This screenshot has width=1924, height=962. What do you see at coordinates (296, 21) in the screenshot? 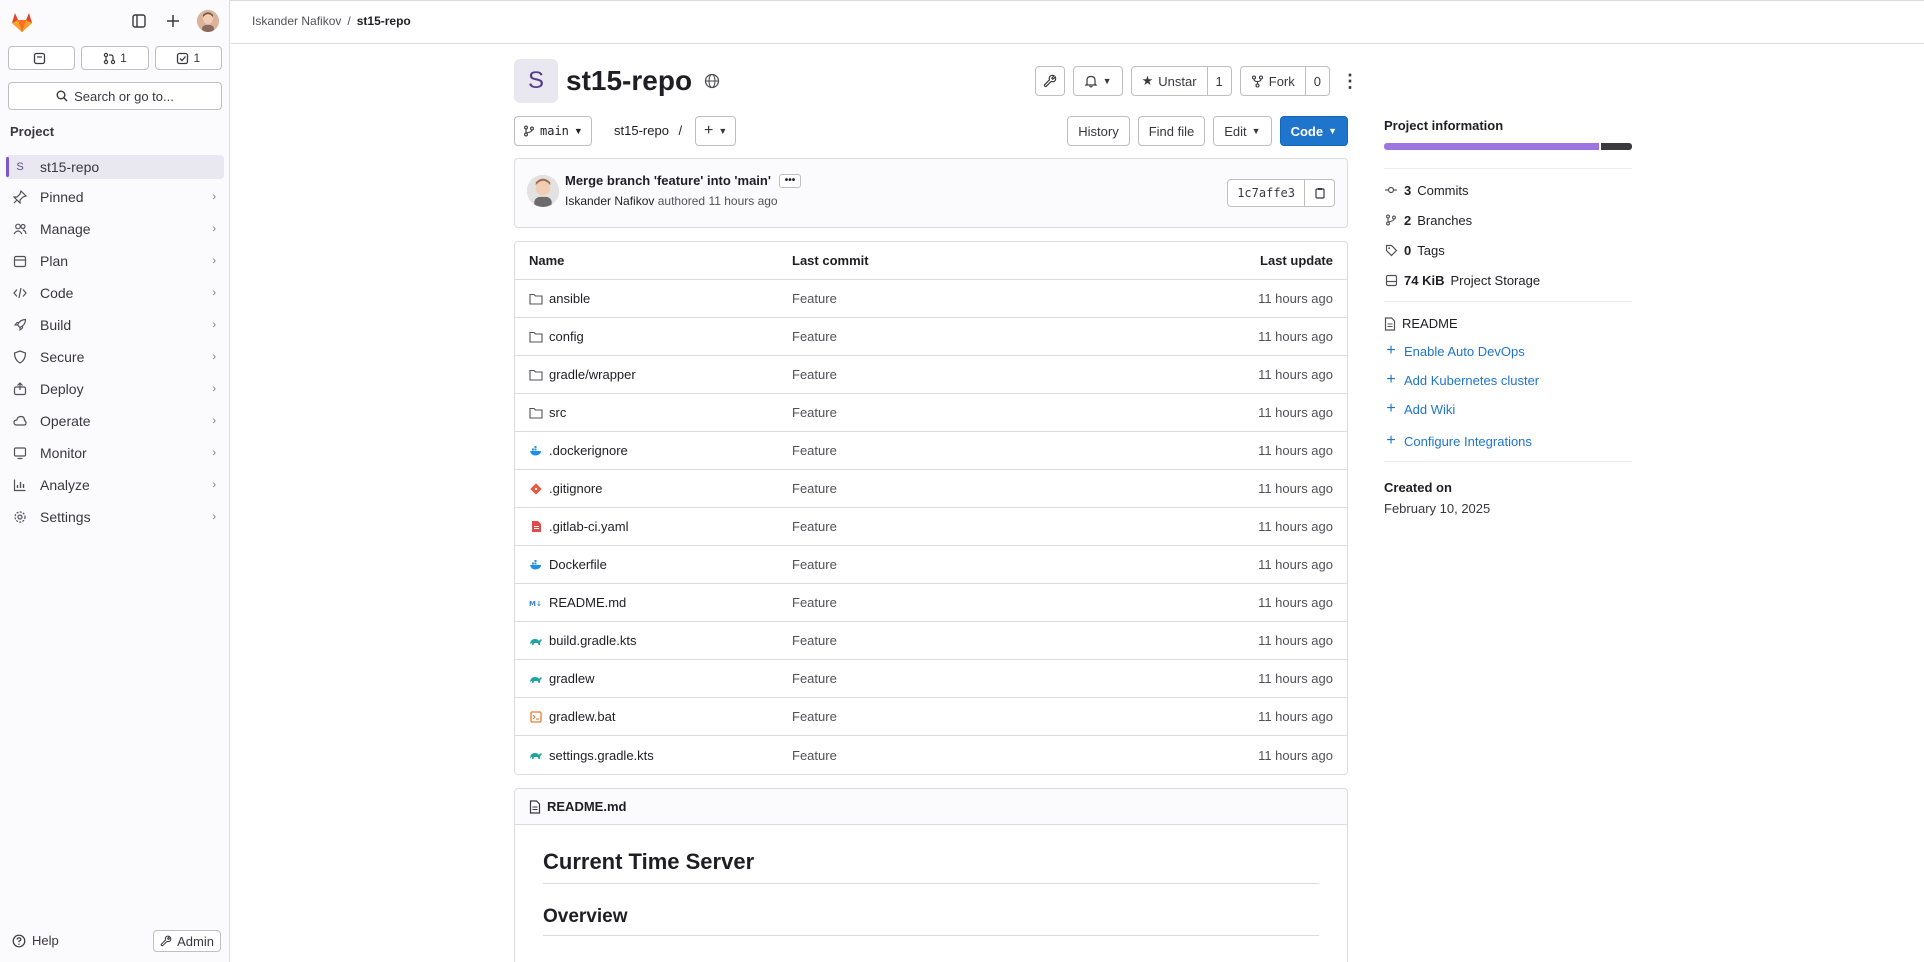
I see `breadcrumb-owner-link: Iskander Nafikov` at bounding box center [296, 21].